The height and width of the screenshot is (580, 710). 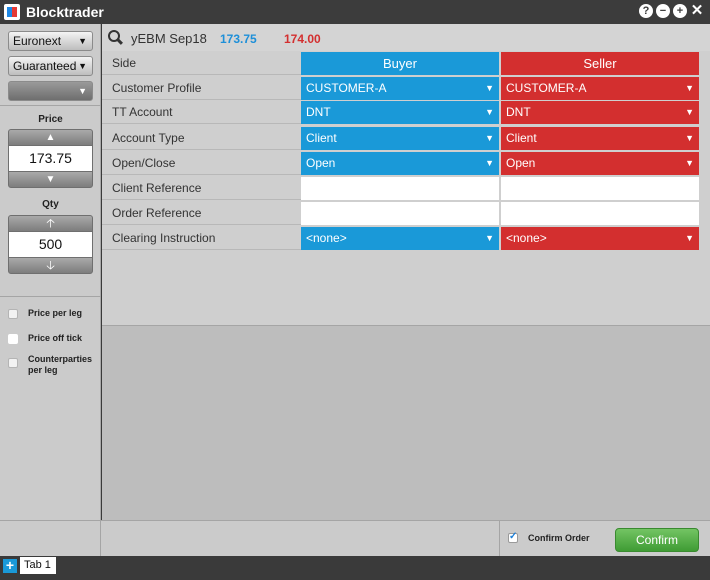 I want to click on counterparties-per-leg-row: Counterparties per leg, so click(x=53, y=365).